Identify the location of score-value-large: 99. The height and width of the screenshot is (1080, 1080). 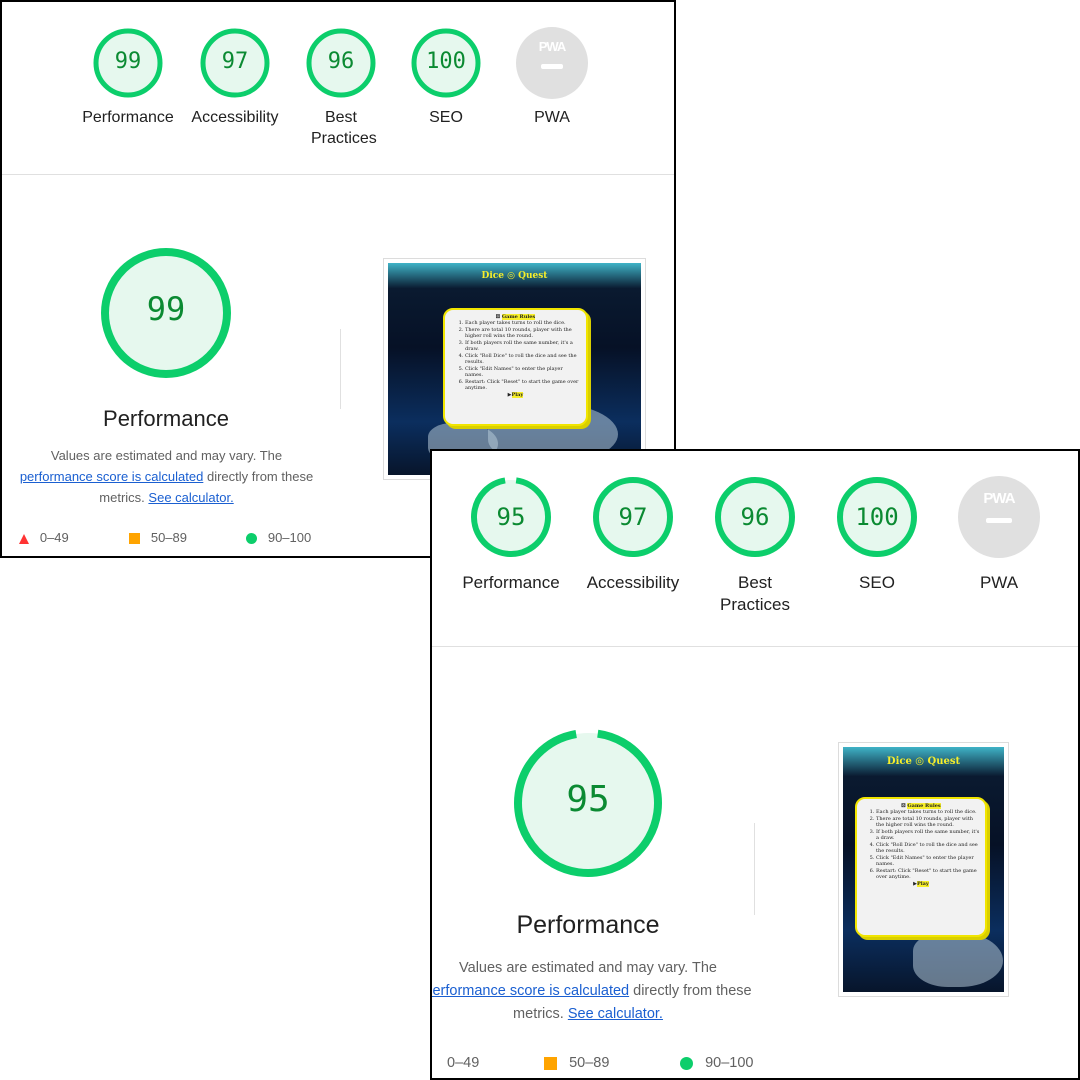
(166, 309).